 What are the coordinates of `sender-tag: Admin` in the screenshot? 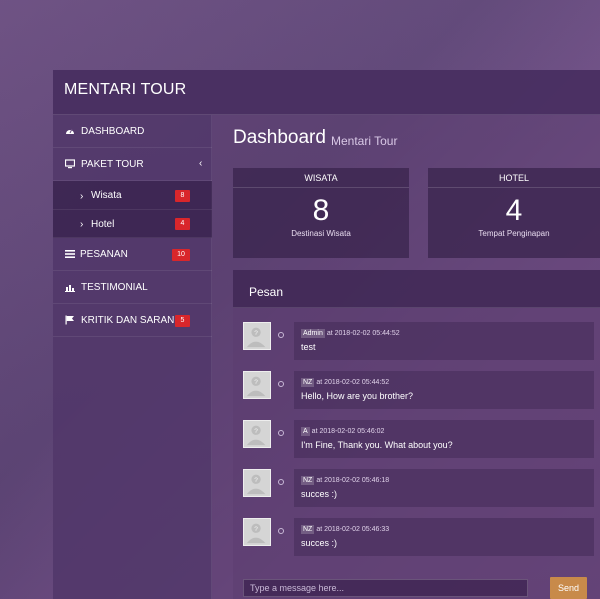 It's located at (313, 333).